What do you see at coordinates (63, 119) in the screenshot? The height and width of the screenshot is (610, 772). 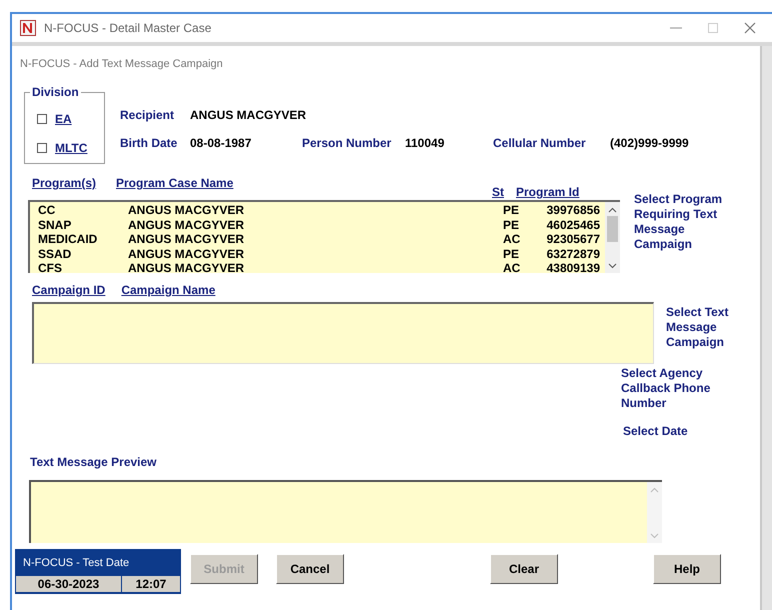 I see `checkbox-label: EA` at bounding box center [63, 119].